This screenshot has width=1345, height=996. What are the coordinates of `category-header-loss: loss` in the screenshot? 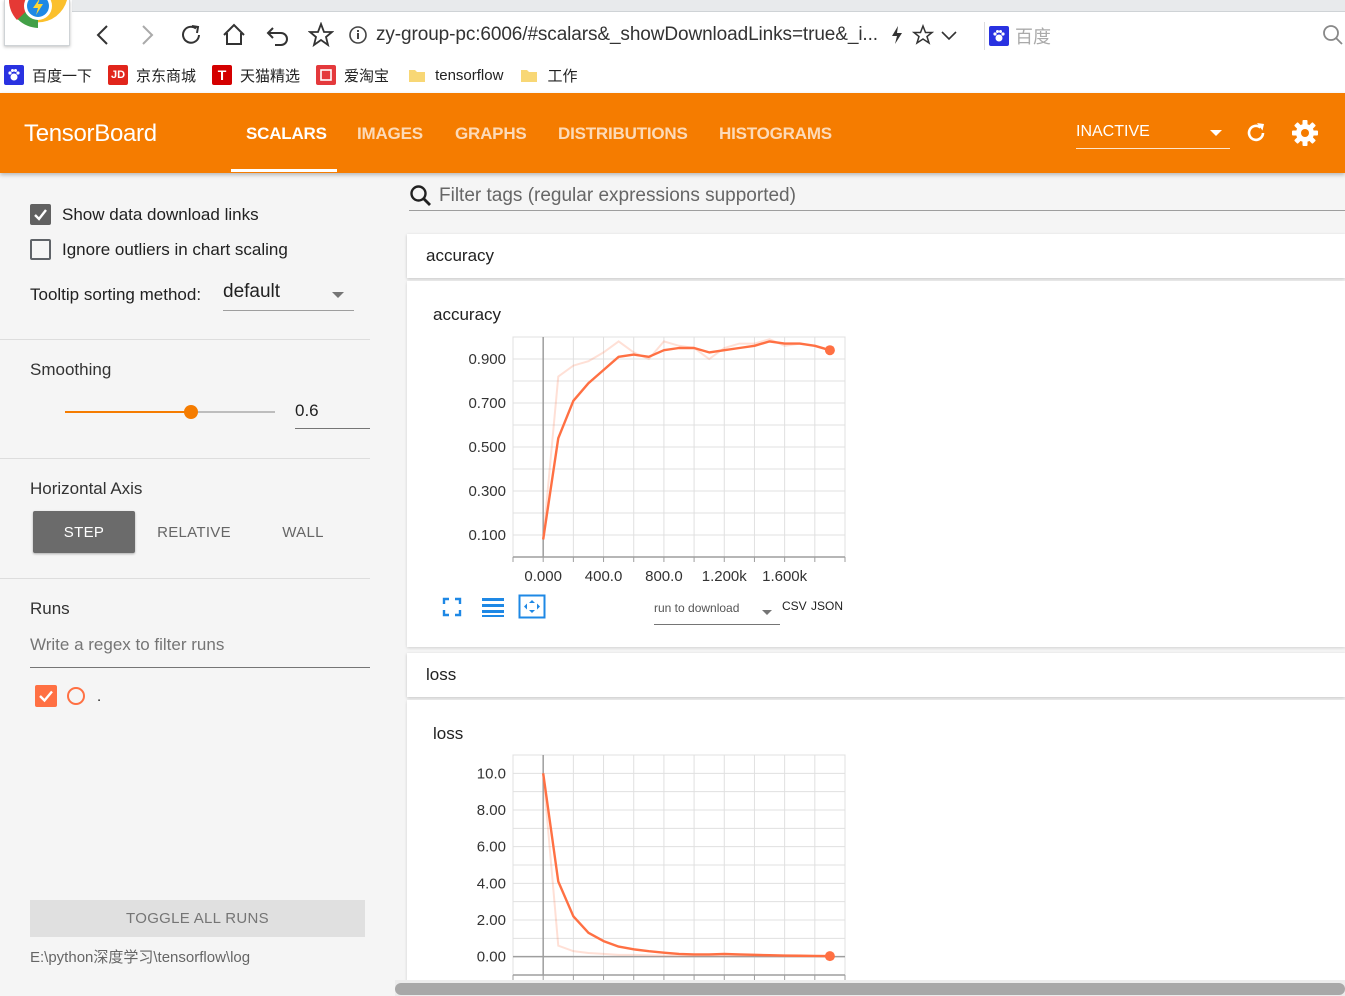 It's located at (876, 675).